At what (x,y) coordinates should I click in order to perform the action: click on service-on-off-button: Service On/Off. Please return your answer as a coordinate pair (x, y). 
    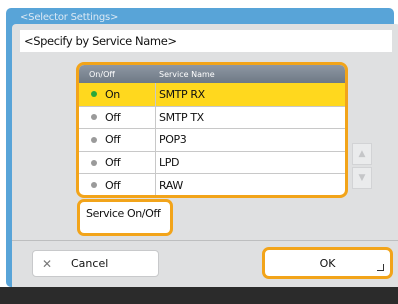
    Looking at the image, I should click on (125, 217).